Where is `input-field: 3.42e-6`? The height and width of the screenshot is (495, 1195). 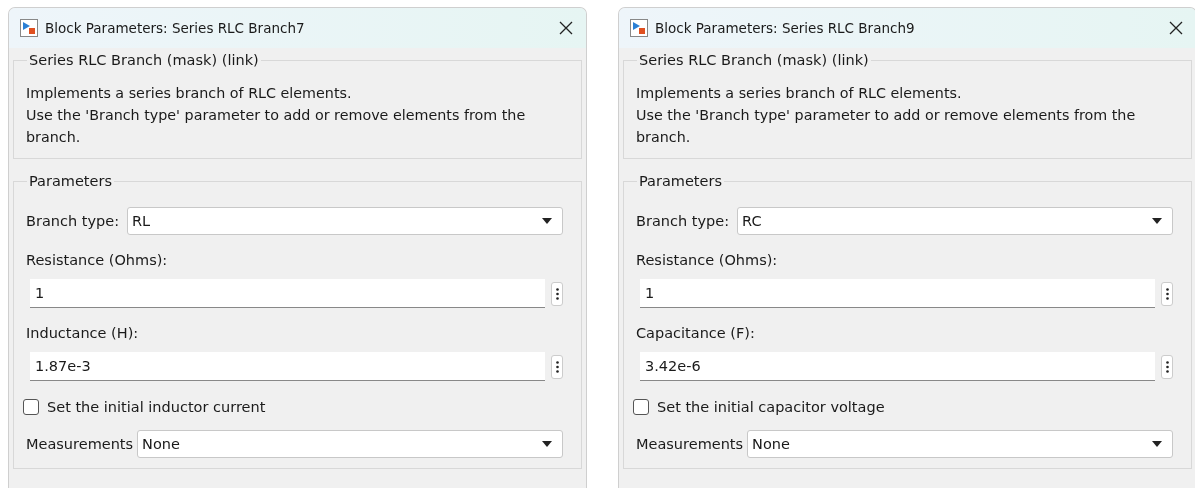
input-field: 3.42e-6 is located at coordinates (897, 366).